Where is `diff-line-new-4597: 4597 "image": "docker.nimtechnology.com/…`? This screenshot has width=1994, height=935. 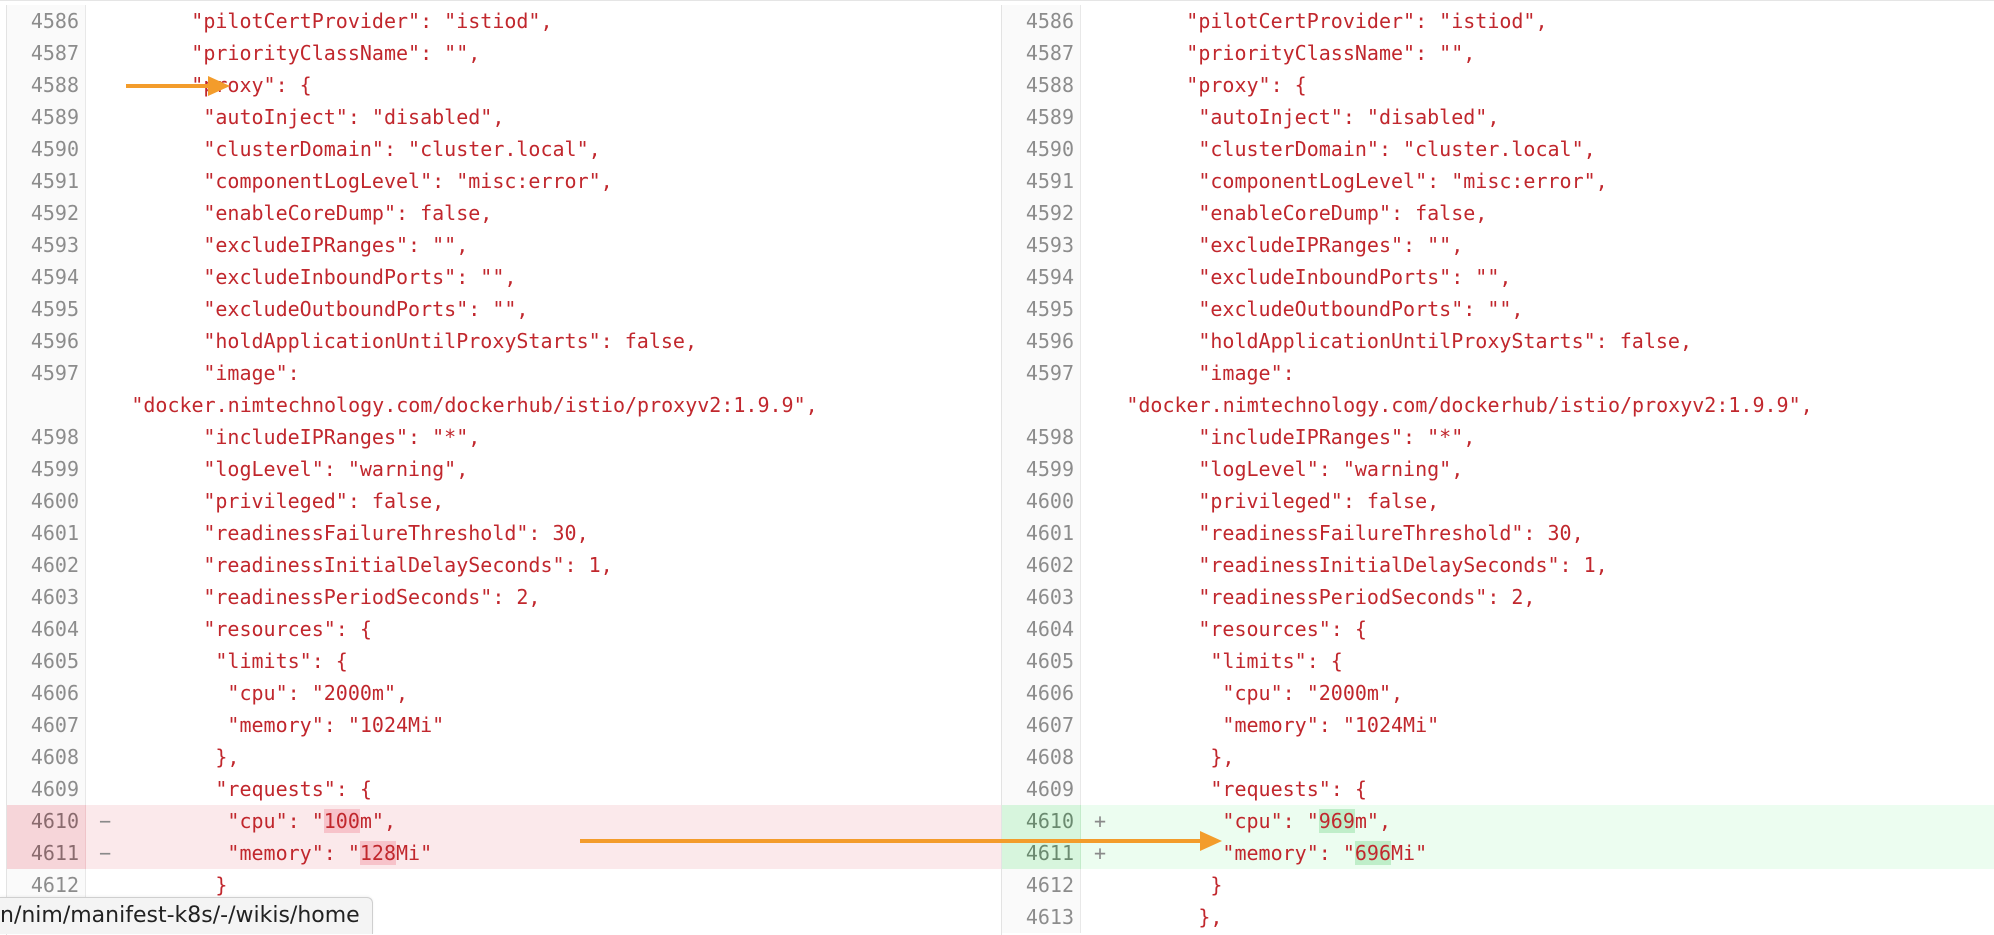
diff-line-new-4597: 4597 "image": "docker.nimtechnology.com/… is located at coordinates (1498, 389).